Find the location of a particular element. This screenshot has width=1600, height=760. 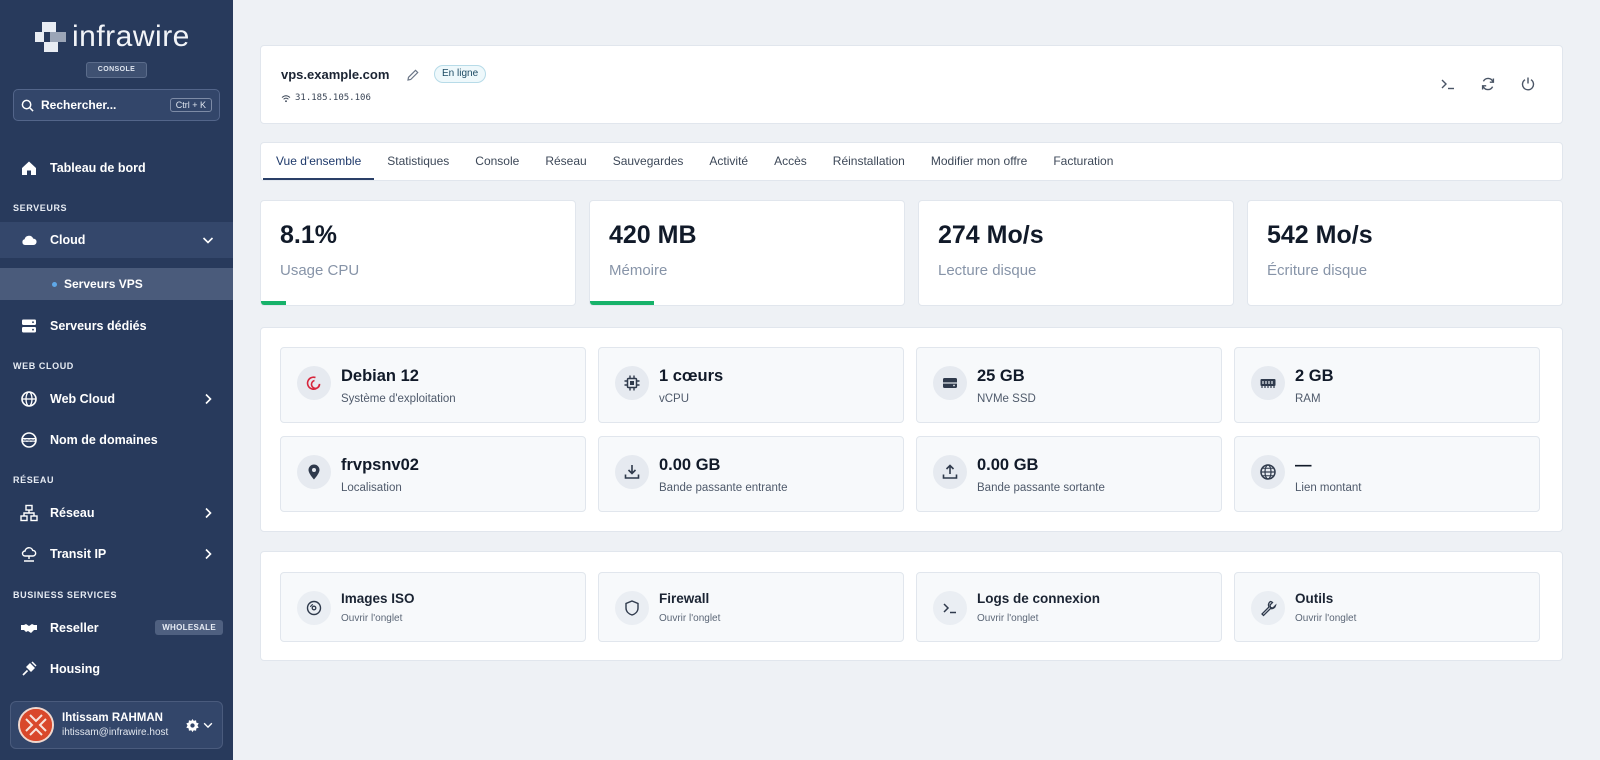

cloud-network-icon is located at coordinates (29, 554).